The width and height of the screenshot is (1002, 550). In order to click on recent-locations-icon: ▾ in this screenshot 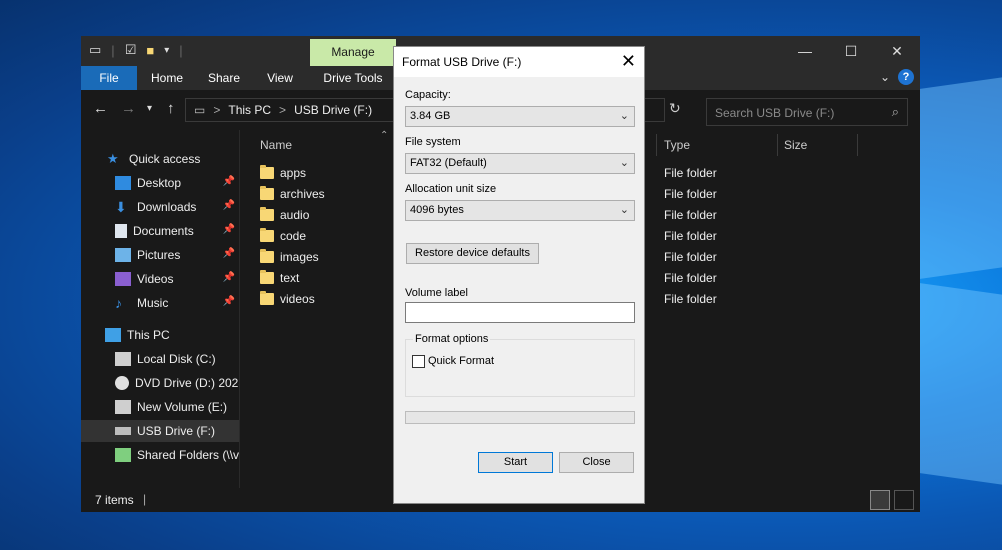, I will do `click(149, 108)`.